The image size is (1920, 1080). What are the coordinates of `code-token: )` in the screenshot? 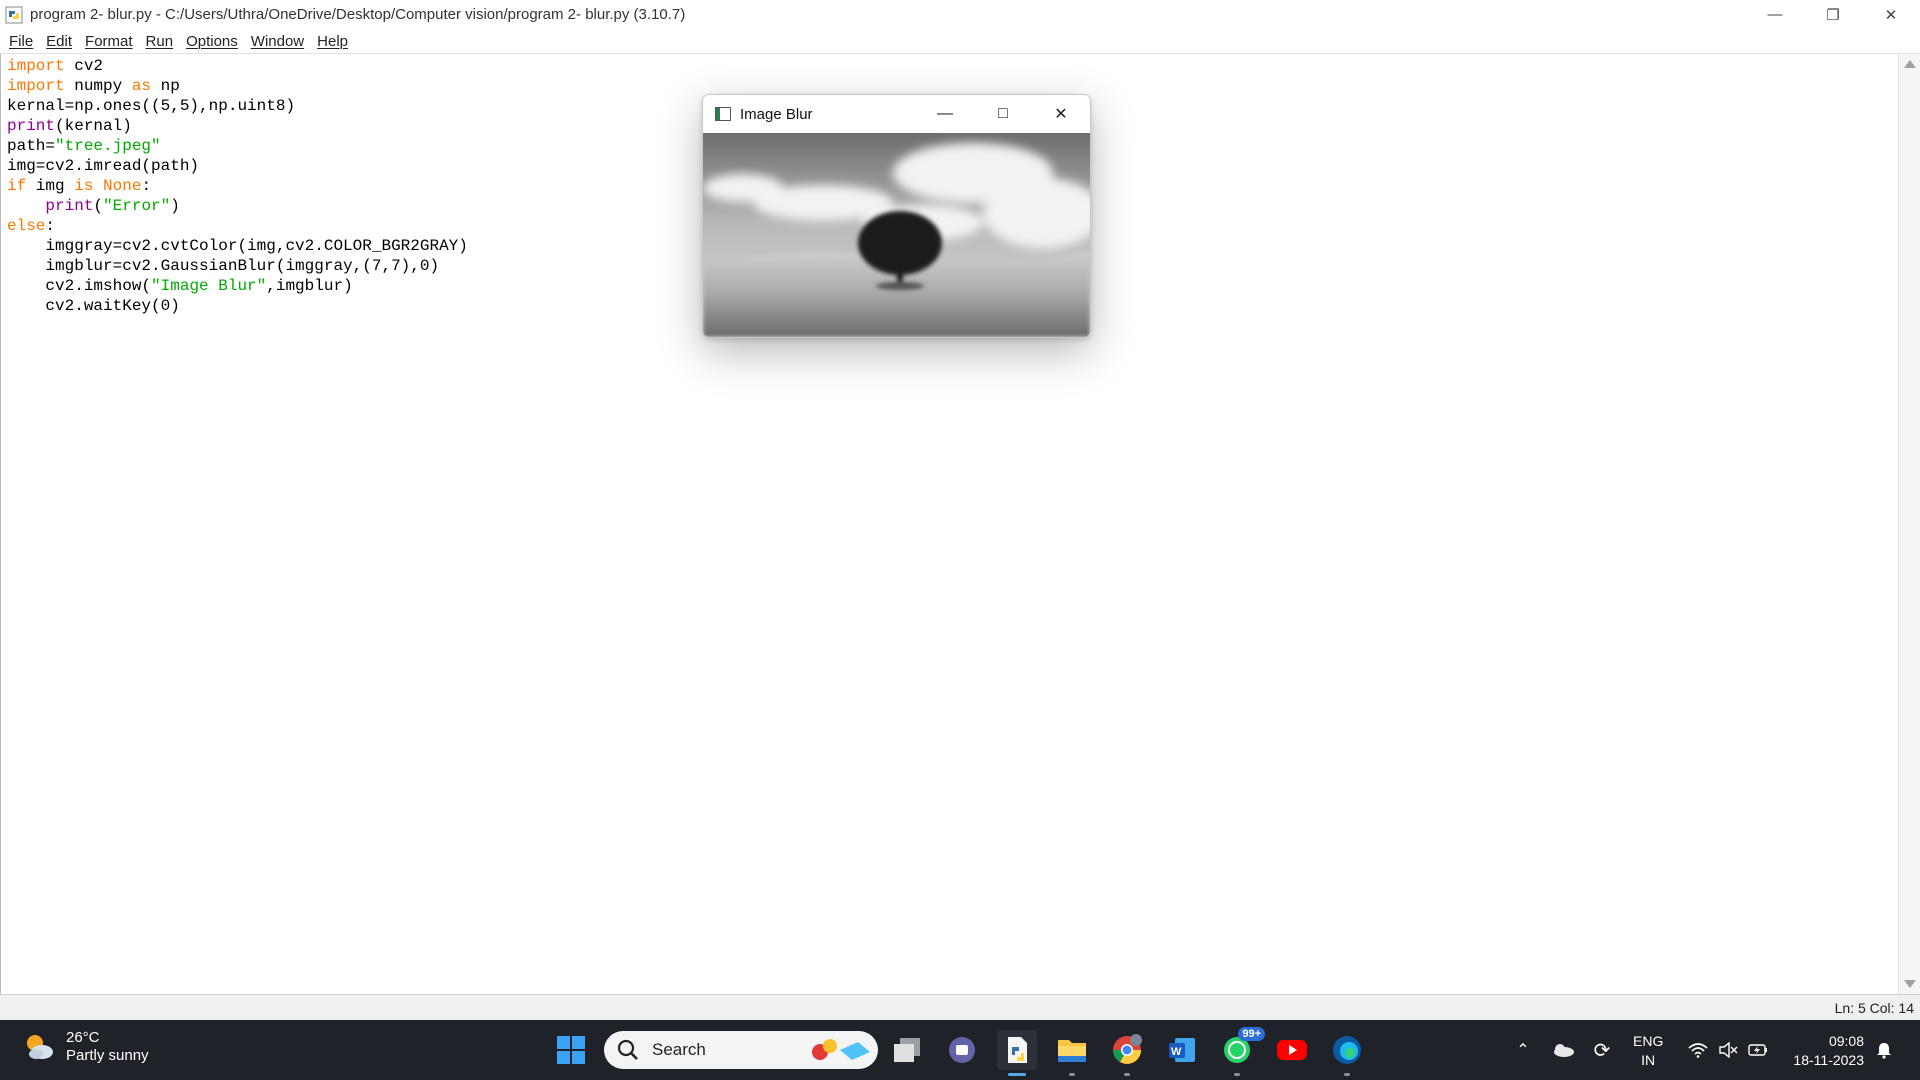 It's located at (175, 206).